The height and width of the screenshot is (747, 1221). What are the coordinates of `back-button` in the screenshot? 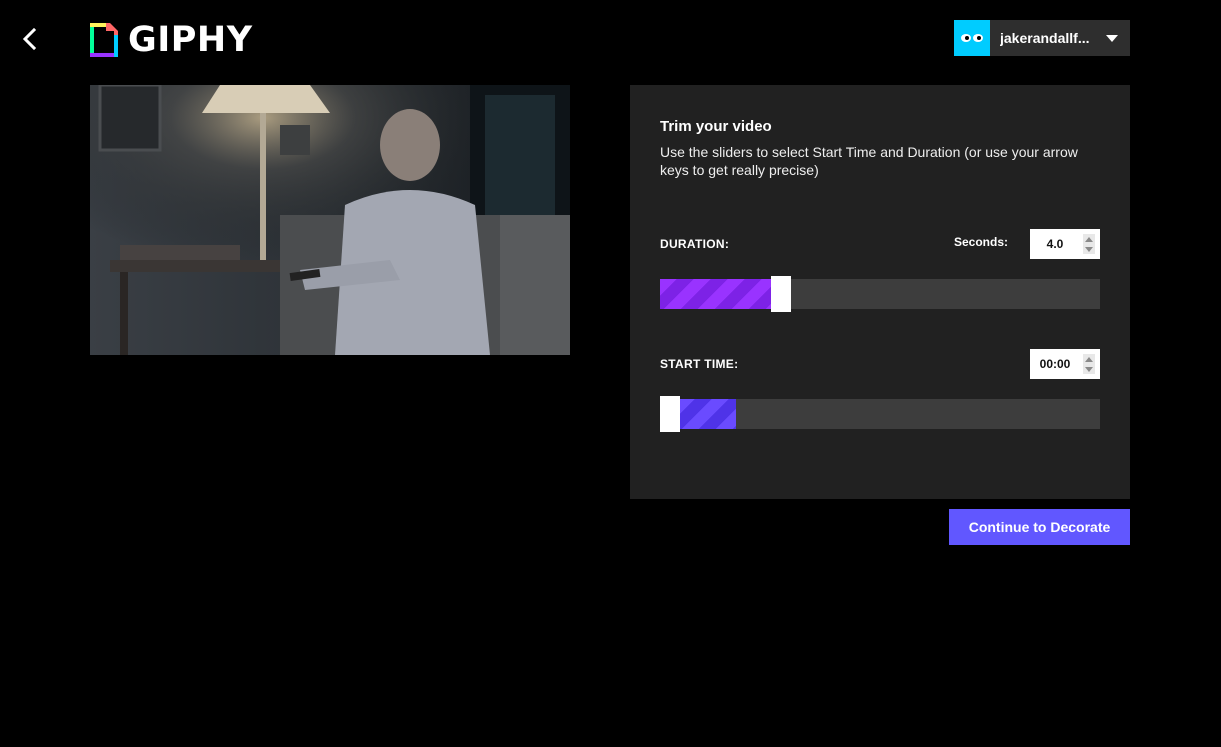 It's located at (30, 39).